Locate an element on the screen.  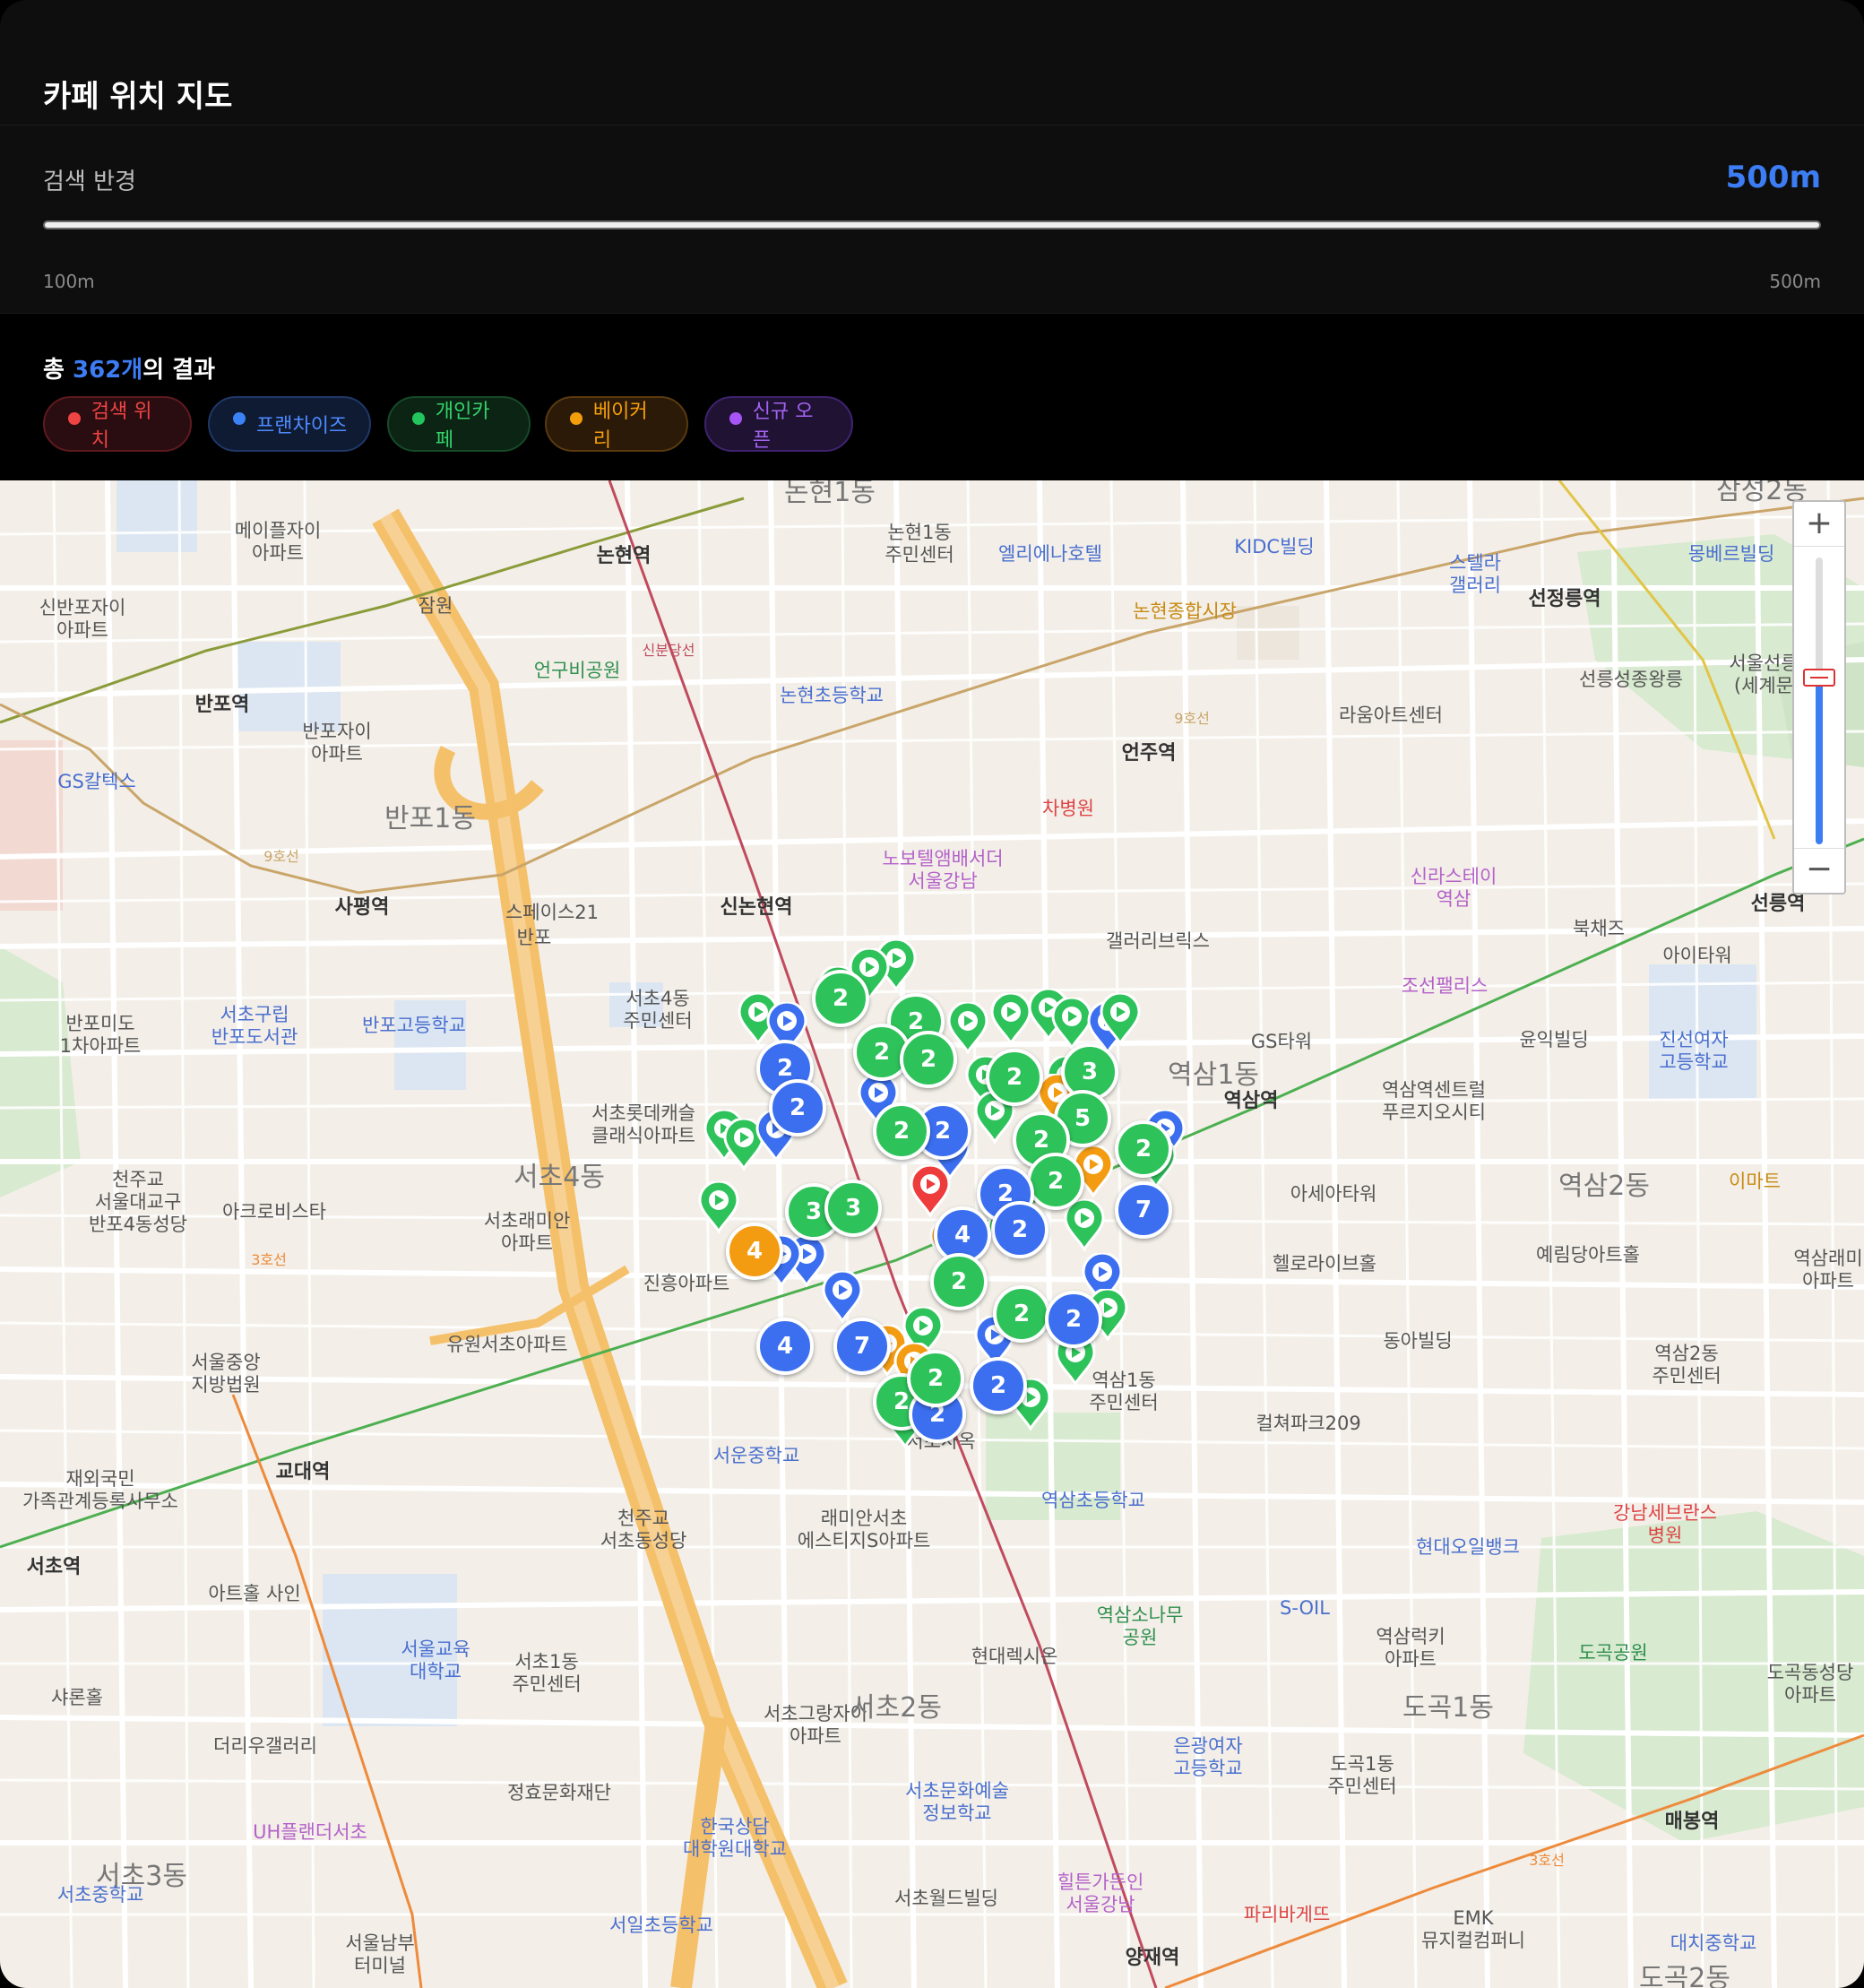
map-label-shinbanpo: 신반포자이 아파트 is located at coordinates (82, 619).